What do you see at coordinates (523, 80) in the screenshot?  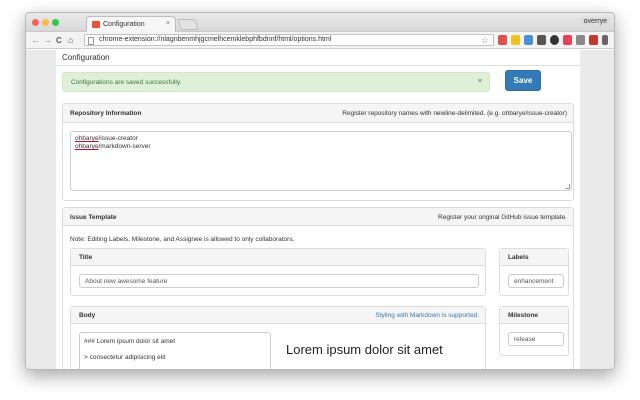 I see `save-button: Save` at bounding box center [523, 80].